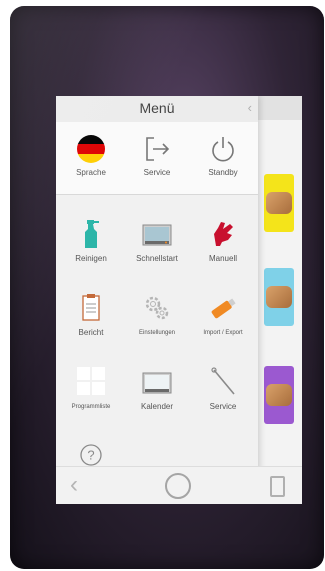 This screenshot has height=571, width=325. Describe the element at coordinates (91, 149) in the screenshot. I see `german-flag-icon` at that location.